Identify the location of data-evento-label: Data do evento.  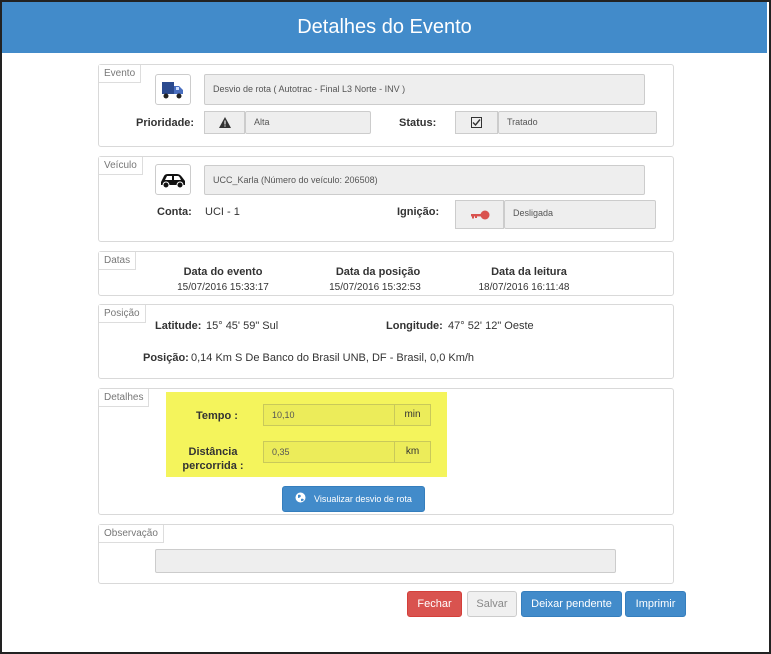
(223, 272).